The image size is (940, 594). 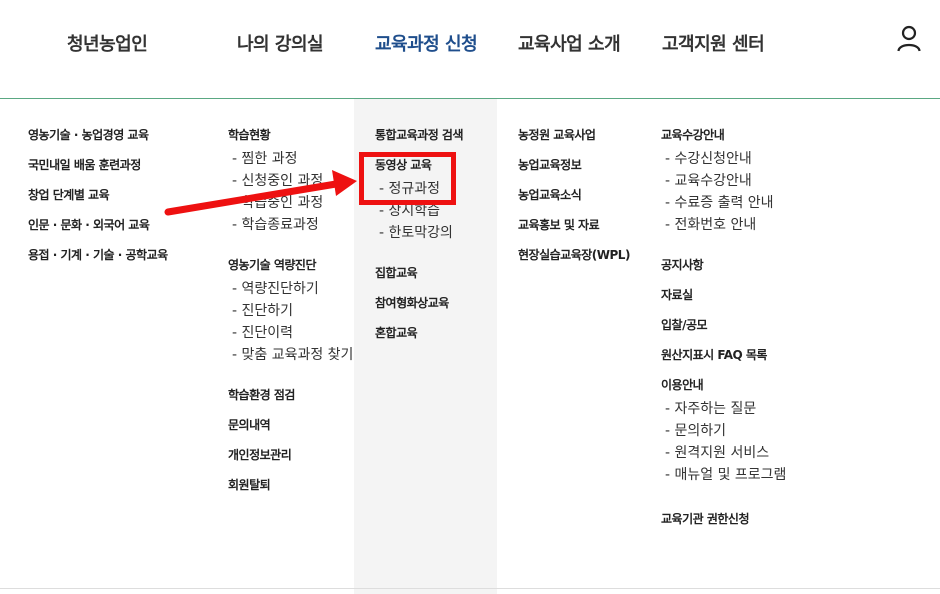 I want to click on submenu-link: - 진단이력, so click(x=290, y=333).